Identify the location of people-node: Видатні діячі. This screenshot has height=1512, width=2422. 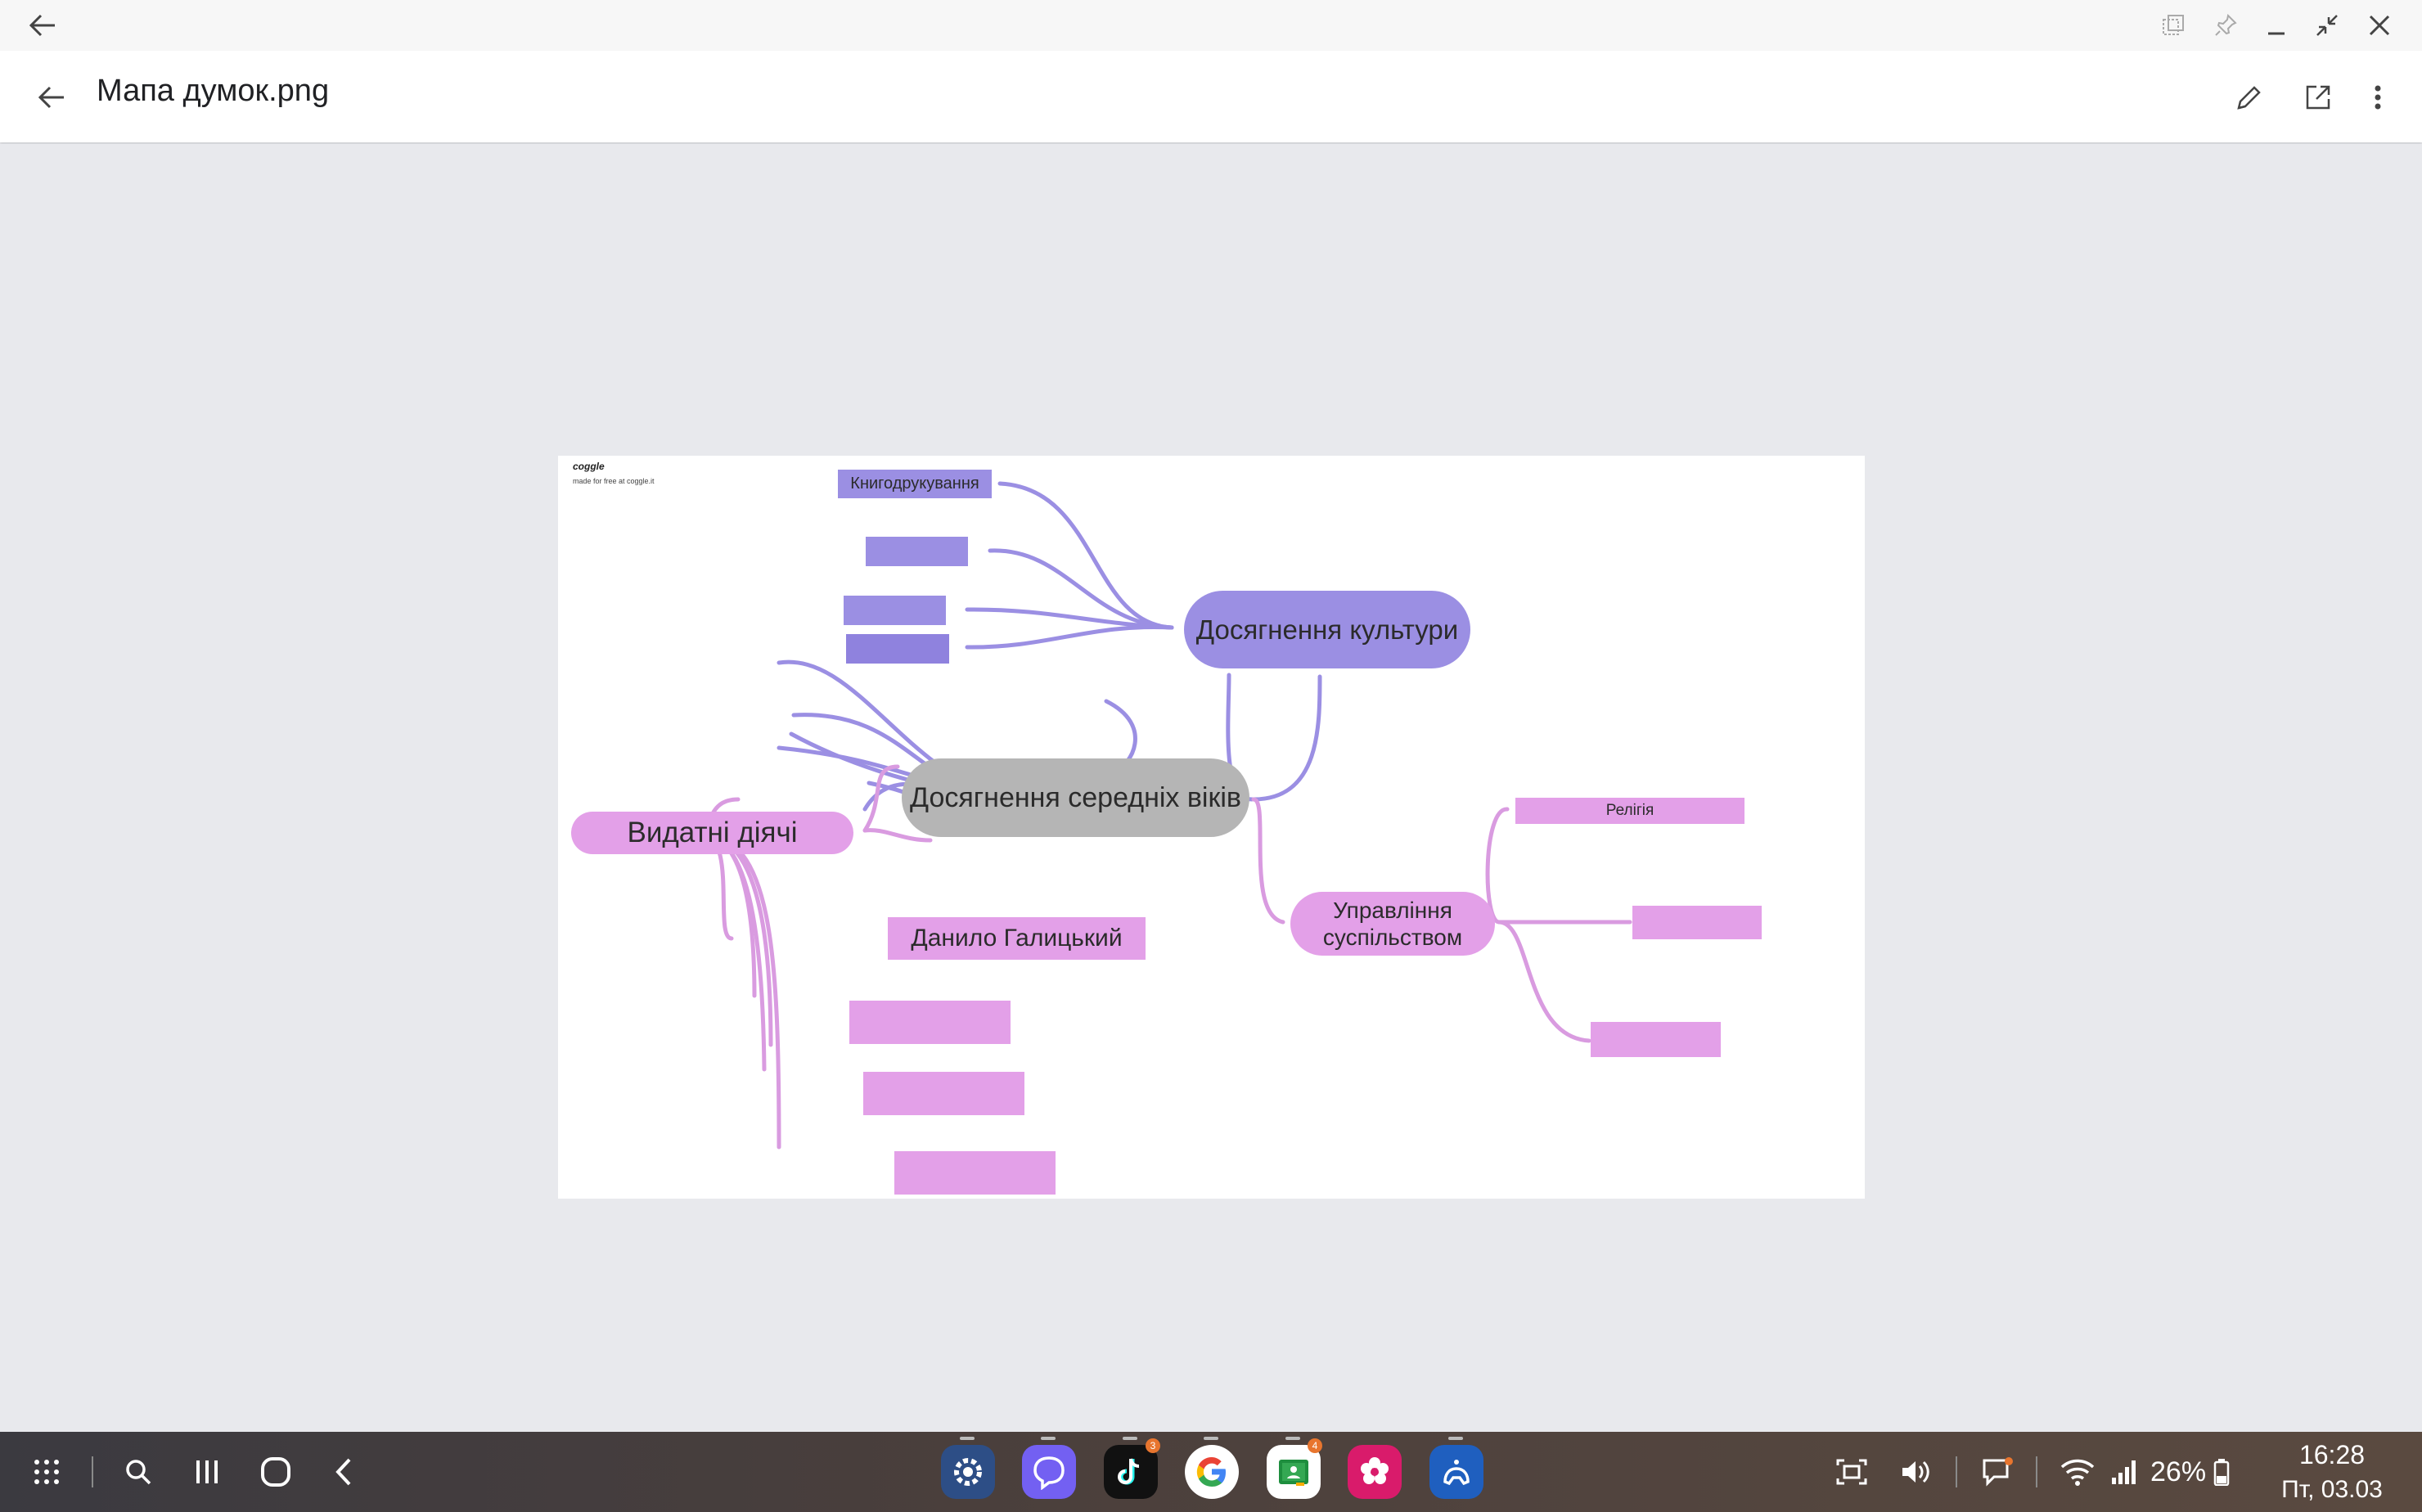
(712, 833).